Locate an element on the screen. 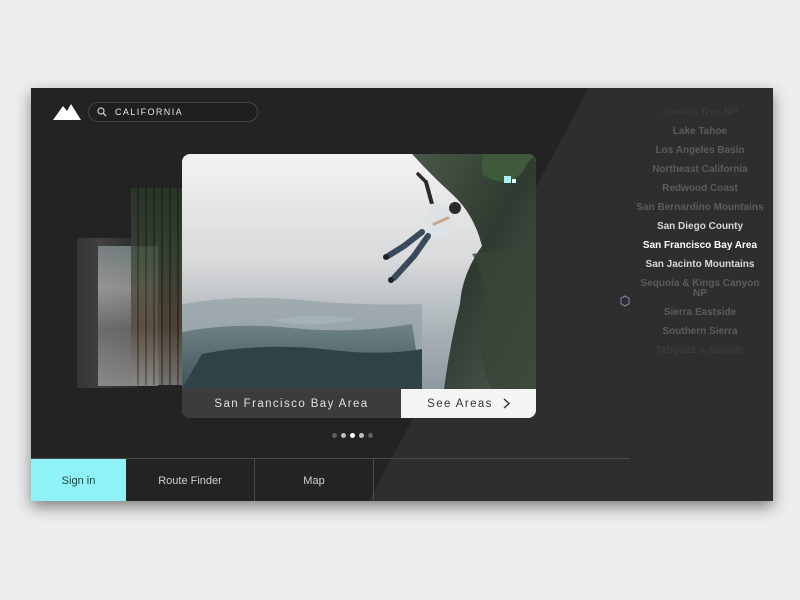 The height and width of the screenshot is (600, 800). region-item: Southern Sierra is located at coordinates (700, 332).